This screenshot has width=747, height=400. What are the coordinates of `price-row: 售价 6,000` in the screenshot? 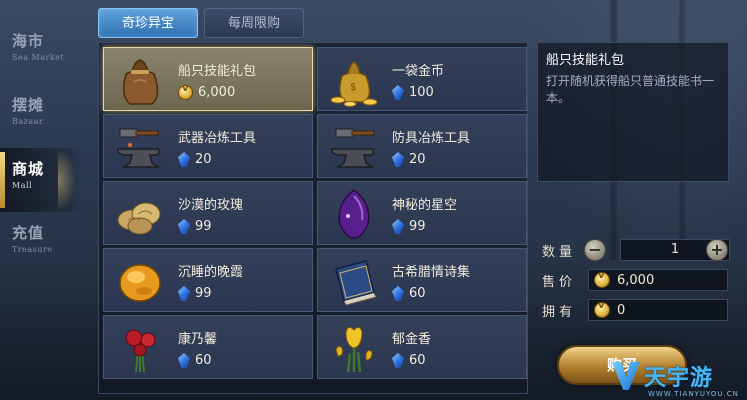 It's located at (637, 280).